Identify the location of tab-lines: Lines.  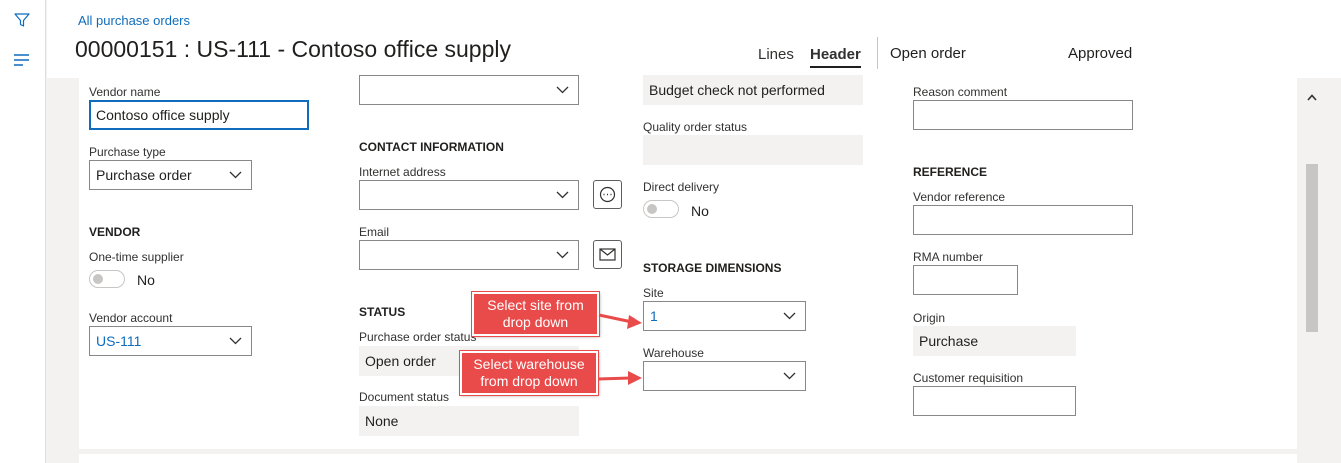
(776, 54).